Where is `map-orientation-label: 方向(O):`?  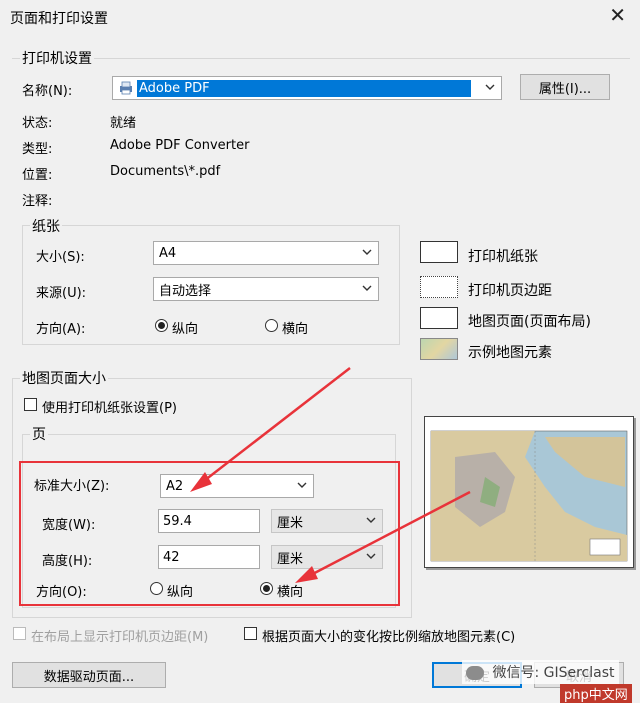 map-orientation-label: 方向(O): is located at coordinates (61, 592).